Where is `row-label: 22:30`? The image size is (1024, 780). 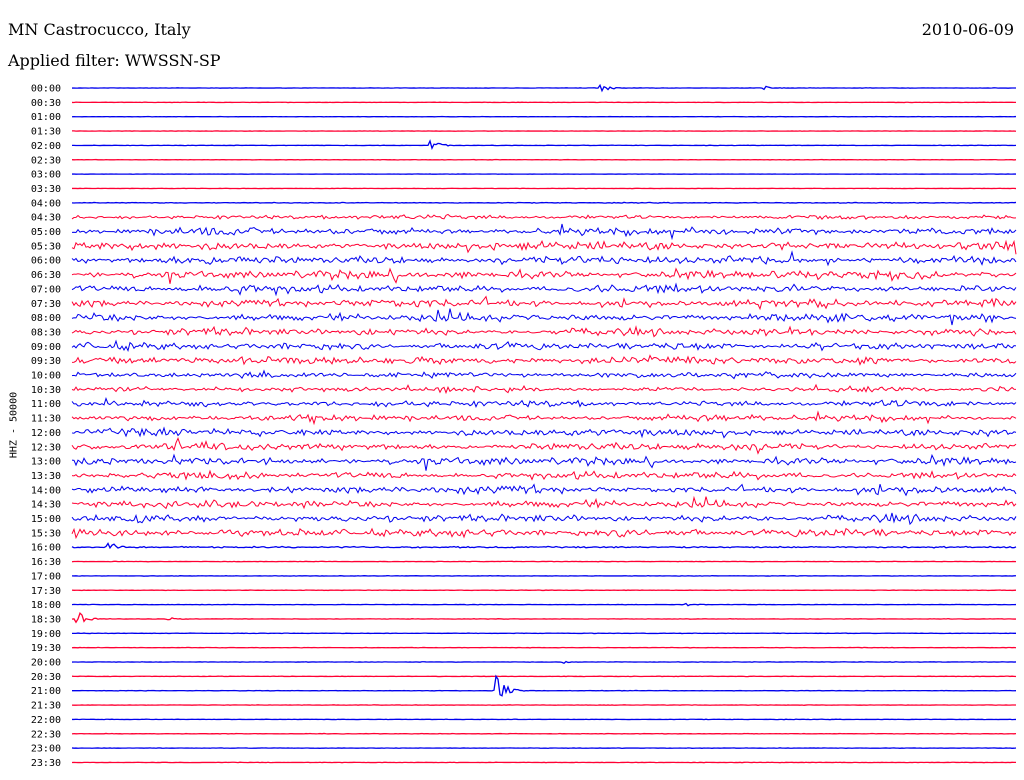 row-label: 22:30 is located at coordinates (46, 734).